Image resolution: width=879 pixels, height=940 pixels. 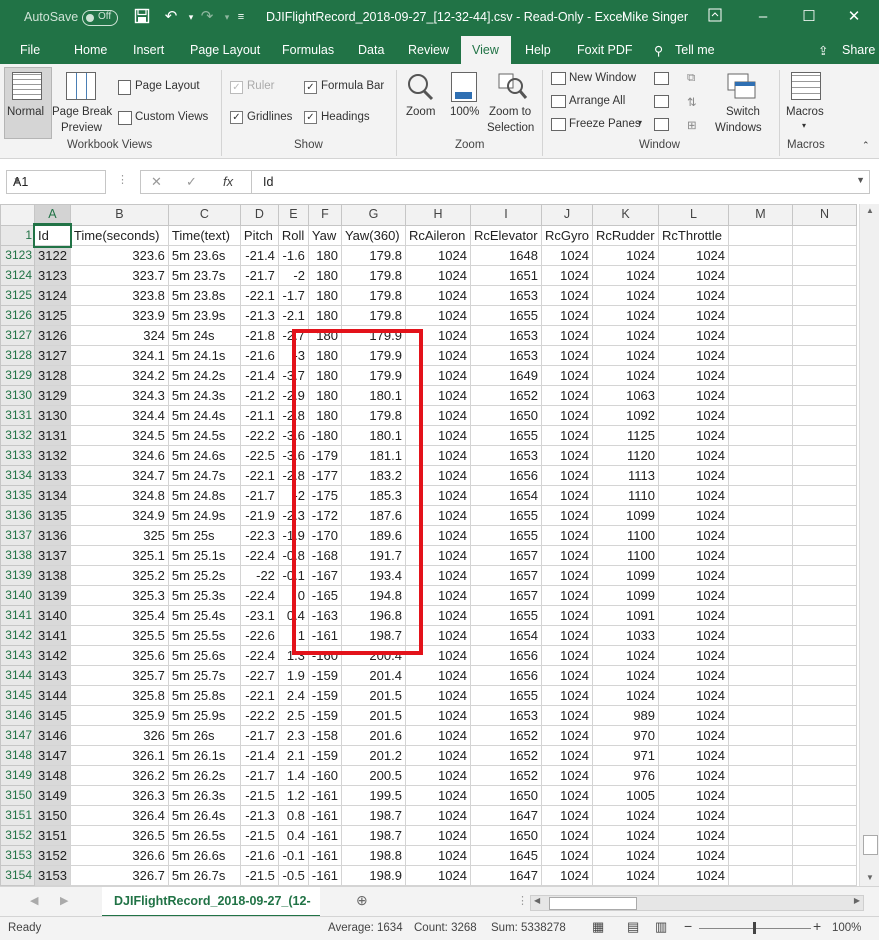 I want to click on cell: 3153, so click(x=52, y=875).